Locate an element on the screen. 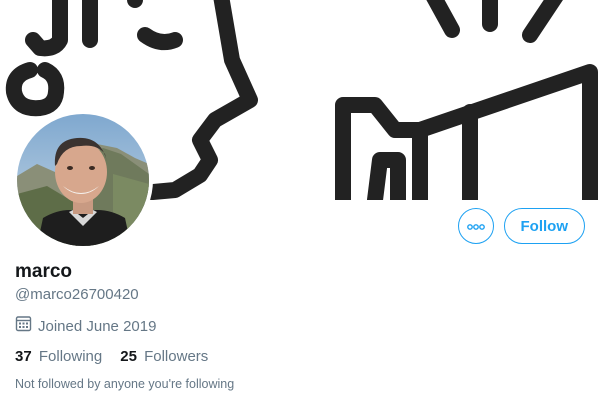  profile-avatar is located at coordinates (83, 180).